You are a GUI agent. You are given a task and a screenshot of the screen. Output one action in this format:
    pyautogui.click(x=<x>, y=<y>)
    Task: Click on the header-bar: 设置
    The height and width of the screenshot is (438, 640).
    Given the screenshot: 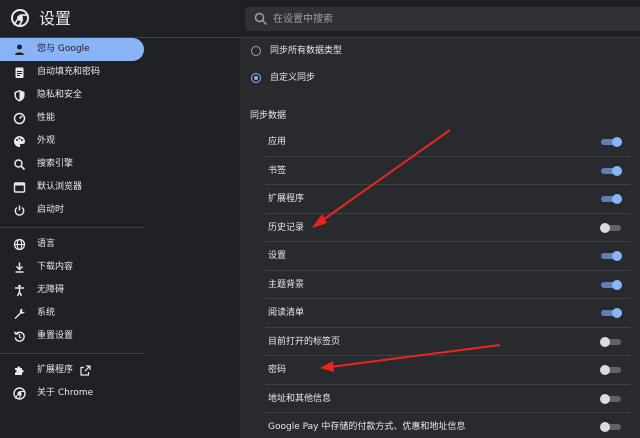 What is the action you would take?
    pyautogui.click(x=320, y=19)
    